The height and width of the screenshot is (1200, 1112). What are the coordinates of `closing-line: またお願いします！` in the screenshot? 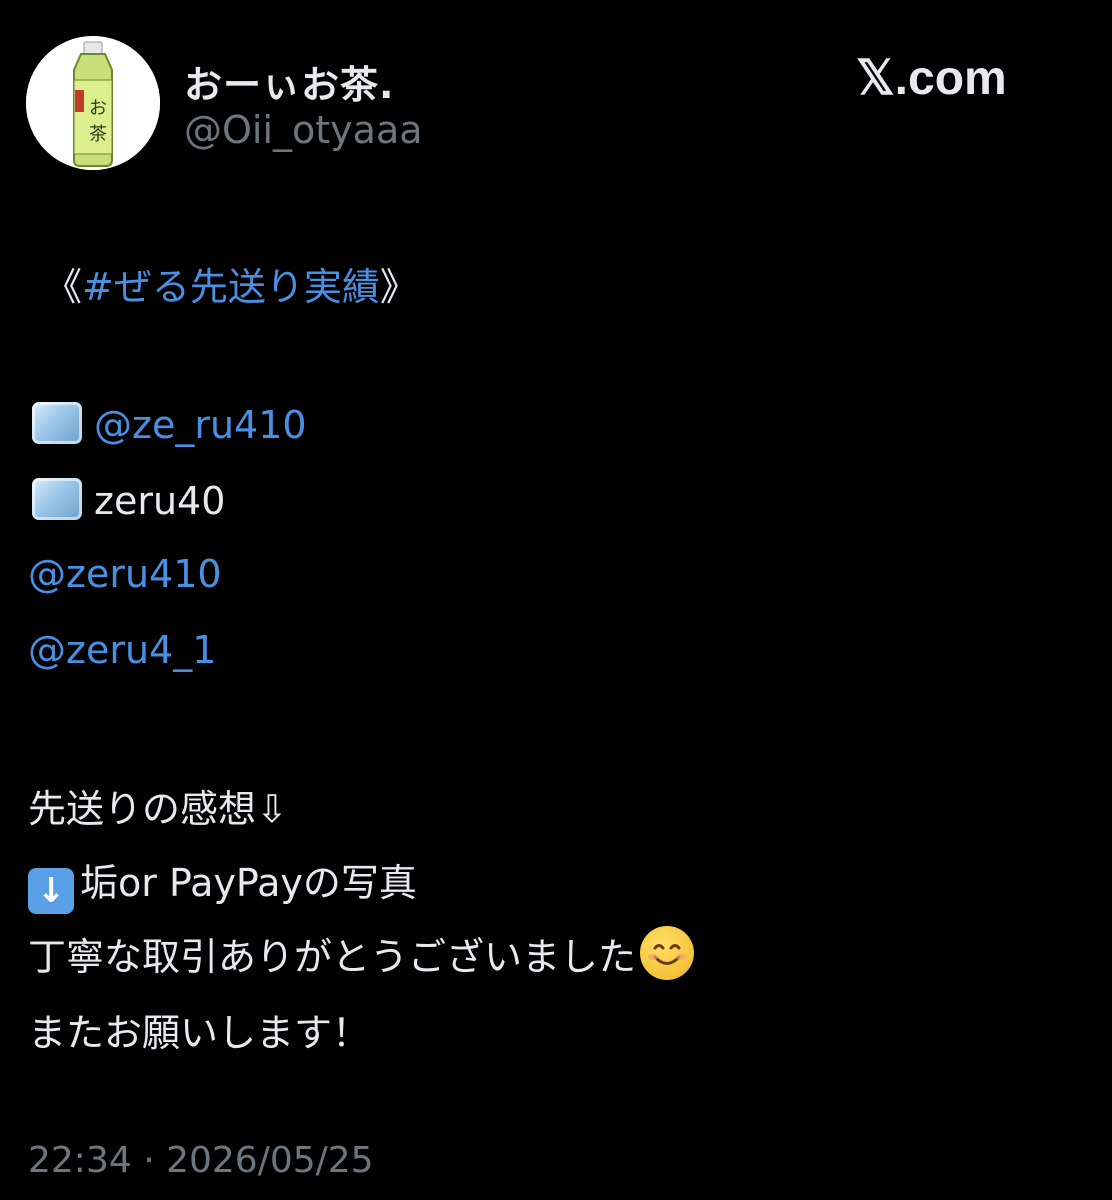 It's located at (199, 1033).